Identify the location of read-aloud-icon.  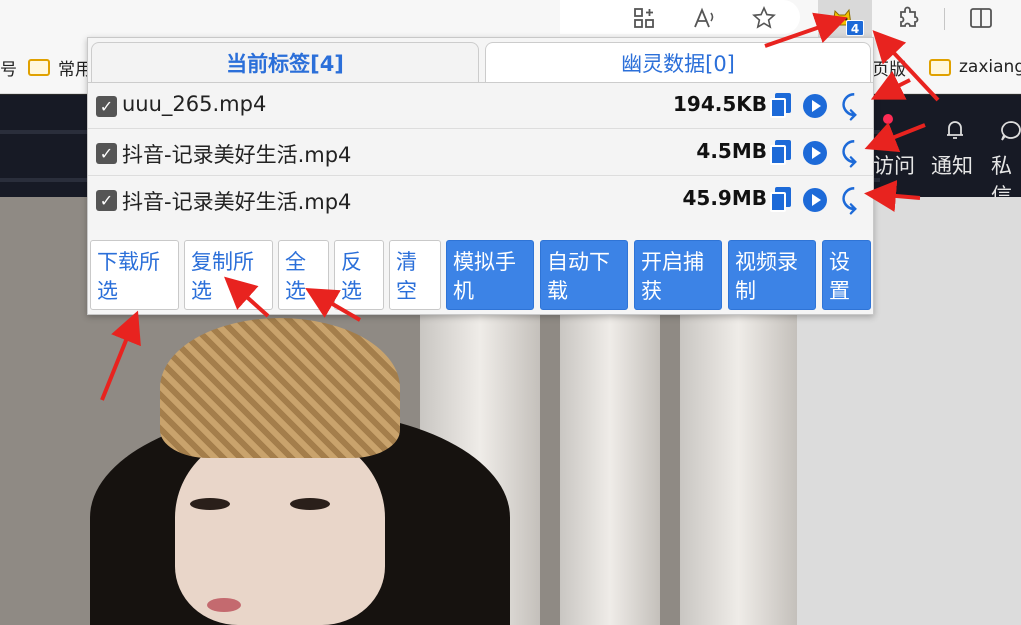
(705, 18).